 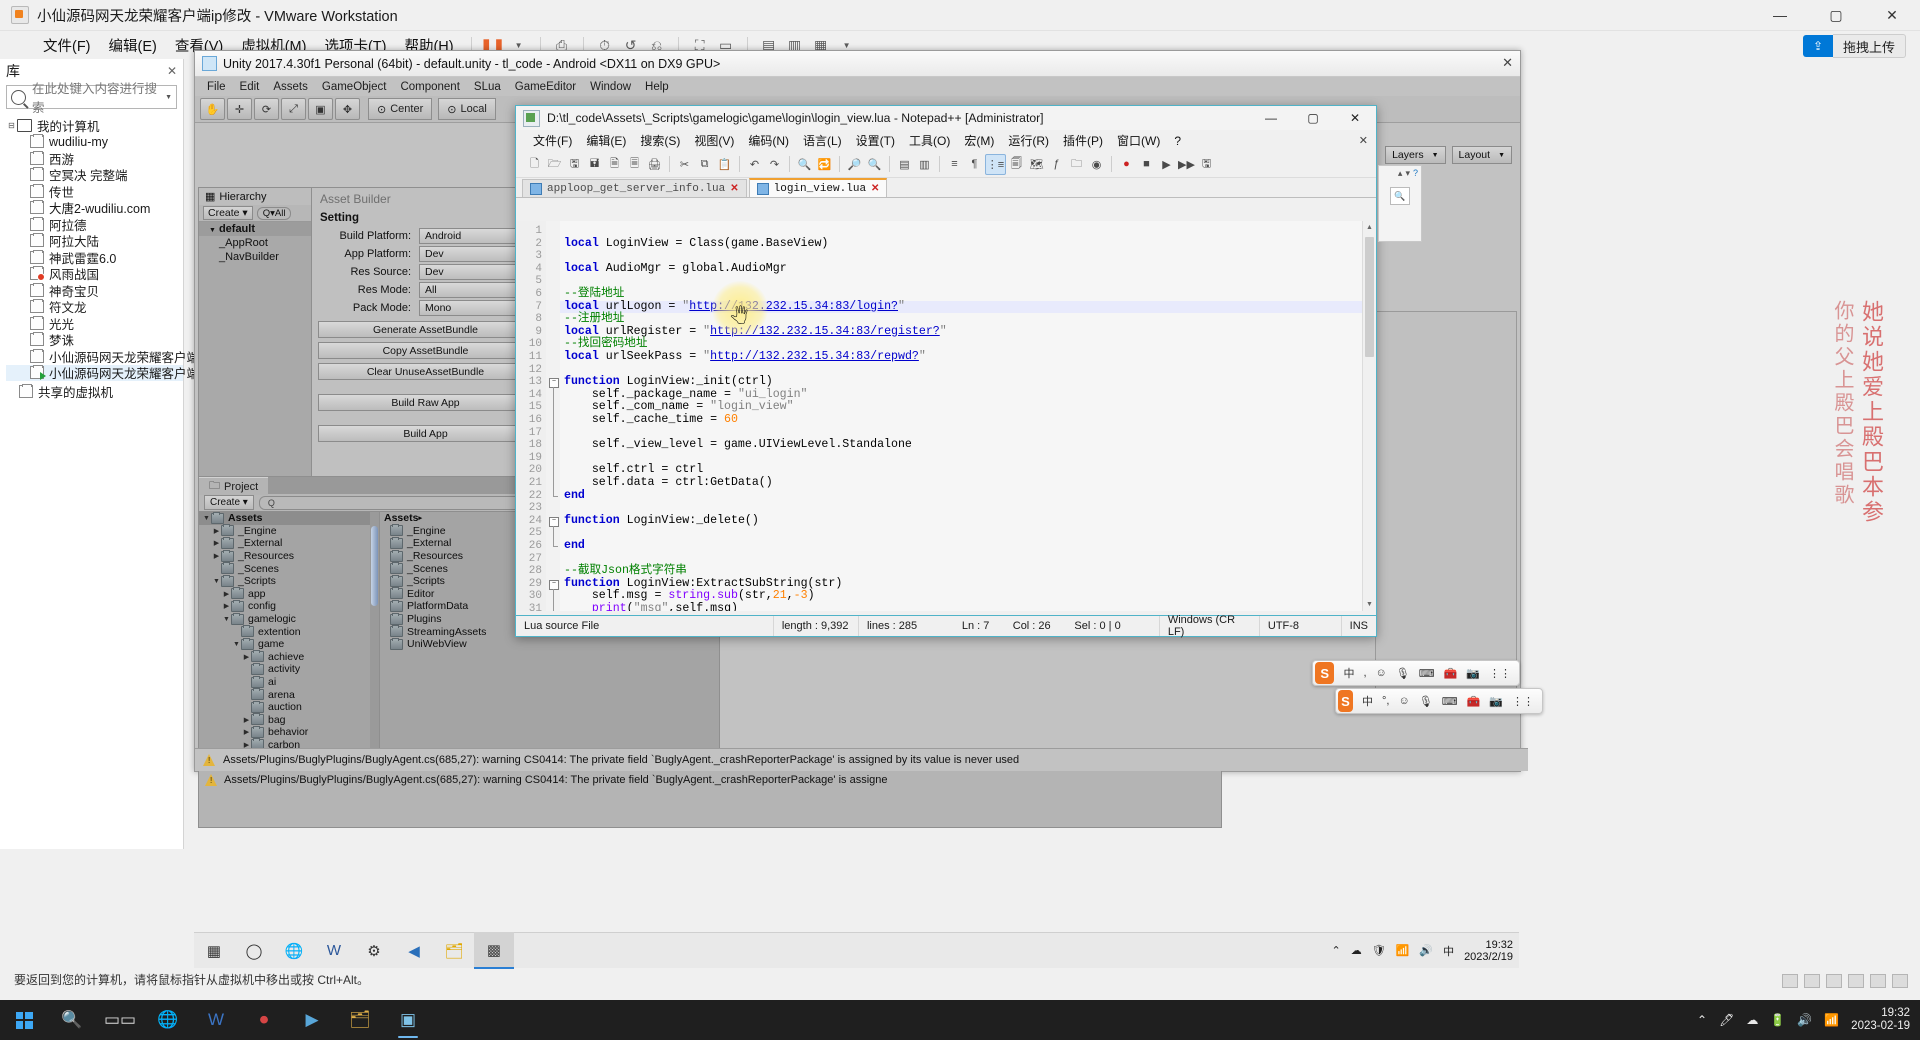 I want to click on function-list-icon: ƒ, so click(x=1056, y=164).